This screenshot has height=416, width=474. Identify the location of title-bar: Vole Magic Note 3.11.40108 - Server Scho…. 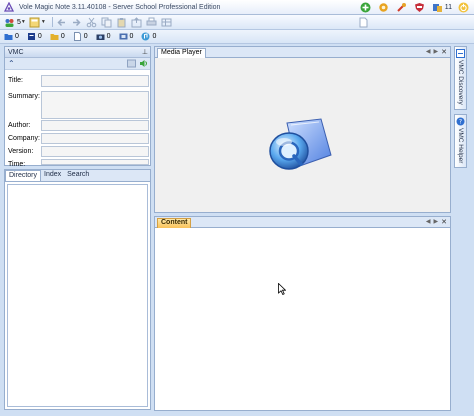
(237, 7).